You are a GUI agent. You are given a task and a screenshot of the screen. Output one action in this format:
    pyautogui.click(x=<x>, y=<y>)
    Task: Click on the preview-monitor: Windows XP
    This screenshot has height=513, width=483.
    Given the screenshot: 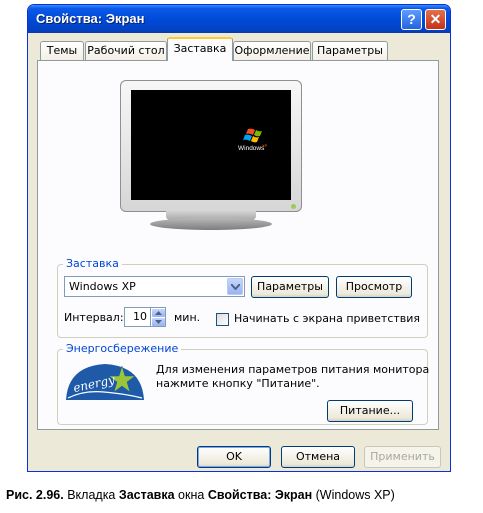 What is the action you would take?
    pyautogui.click(x=211, y=155)
    